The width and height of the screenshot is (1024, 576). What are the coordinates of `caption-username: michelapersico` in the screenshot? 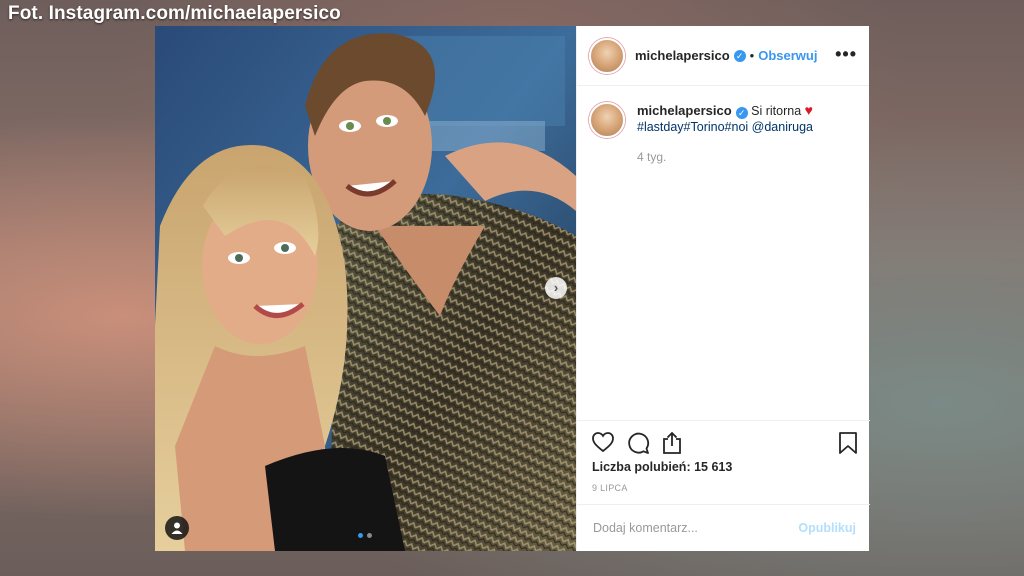 It's located at (684, 110).